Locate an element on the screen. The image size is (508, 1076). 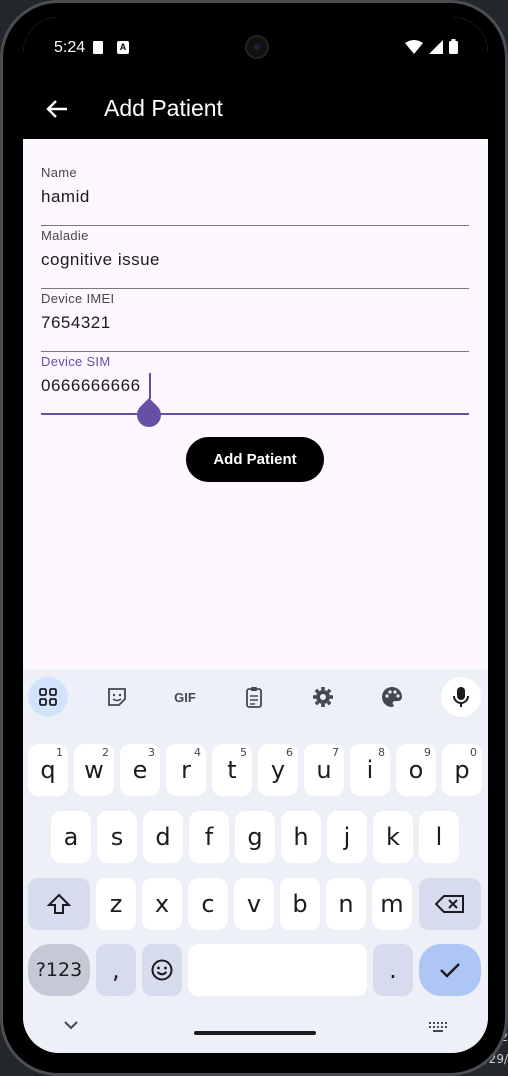
space-key is located at coordinates (277, 970).